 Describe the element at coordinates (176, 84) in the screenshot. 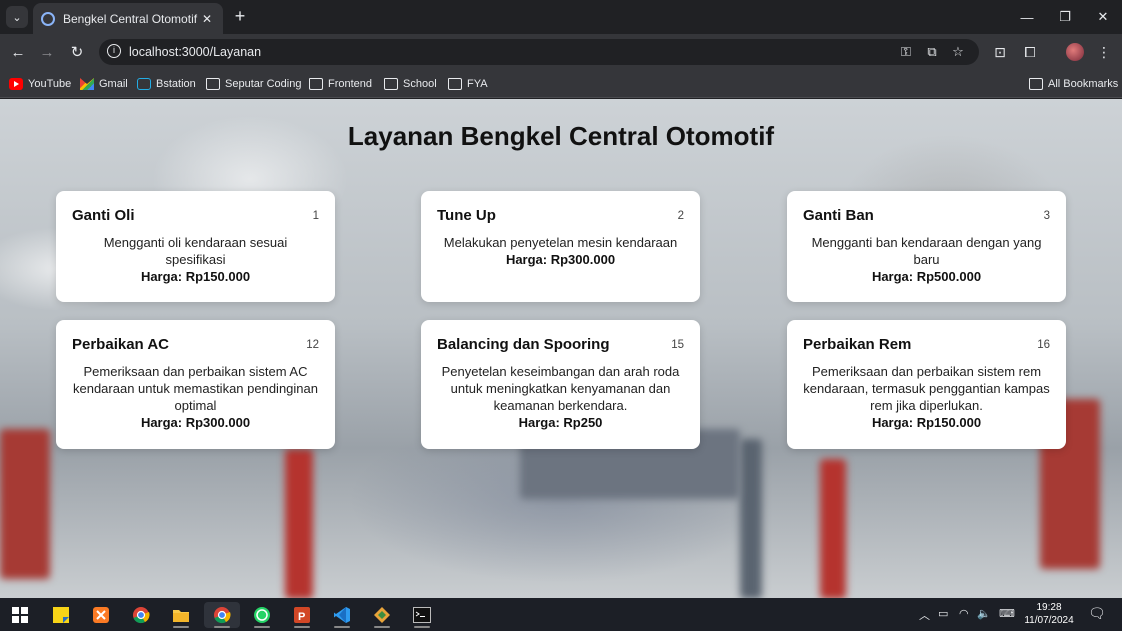

I see `bookmark-label: Bstation` at that location.